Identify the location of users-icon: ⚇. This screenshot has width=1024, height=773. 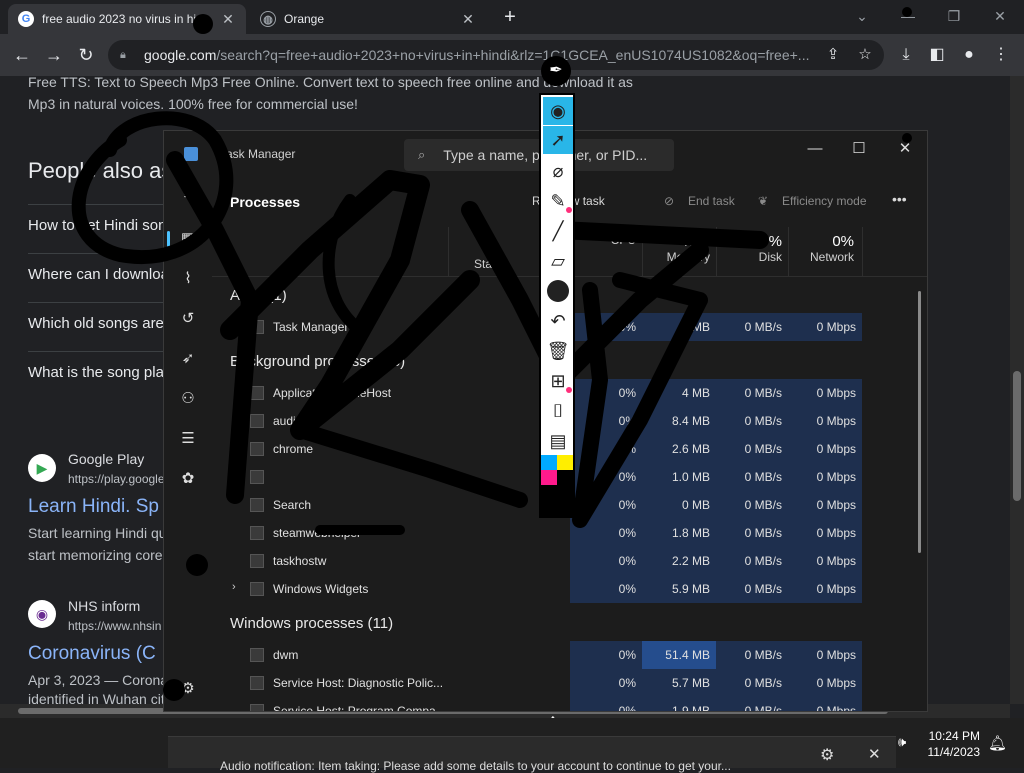
(188, 399).